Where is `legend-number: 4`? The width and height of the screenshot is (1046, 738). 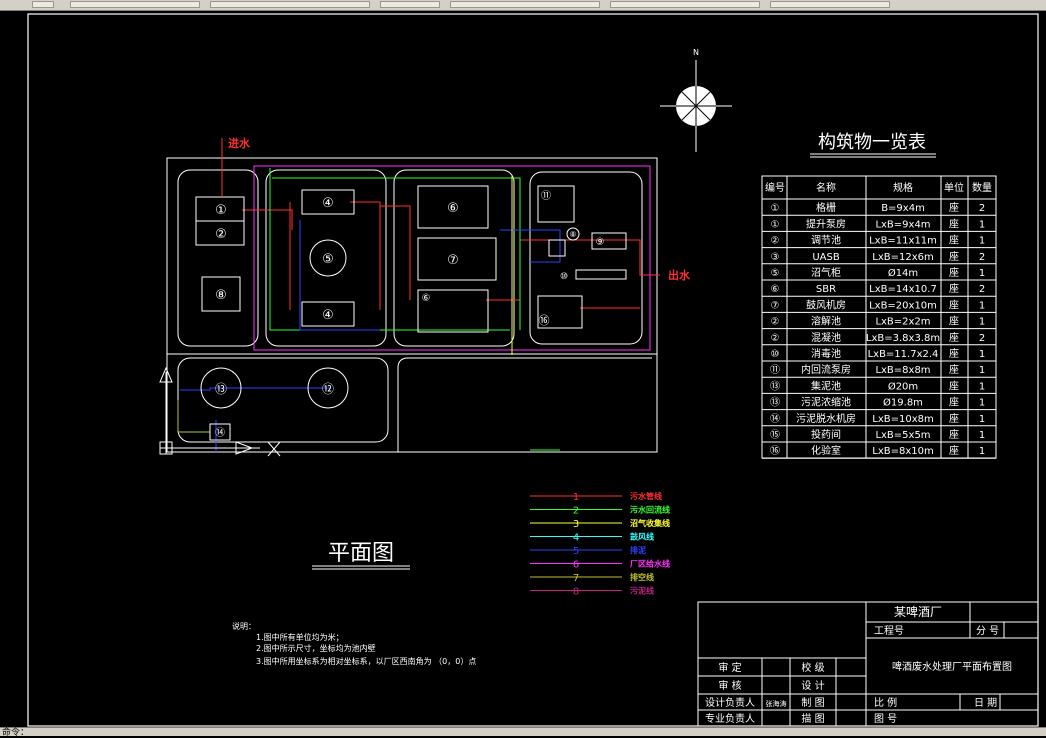
legend-number: 4 is located at coordinates (576, 538).